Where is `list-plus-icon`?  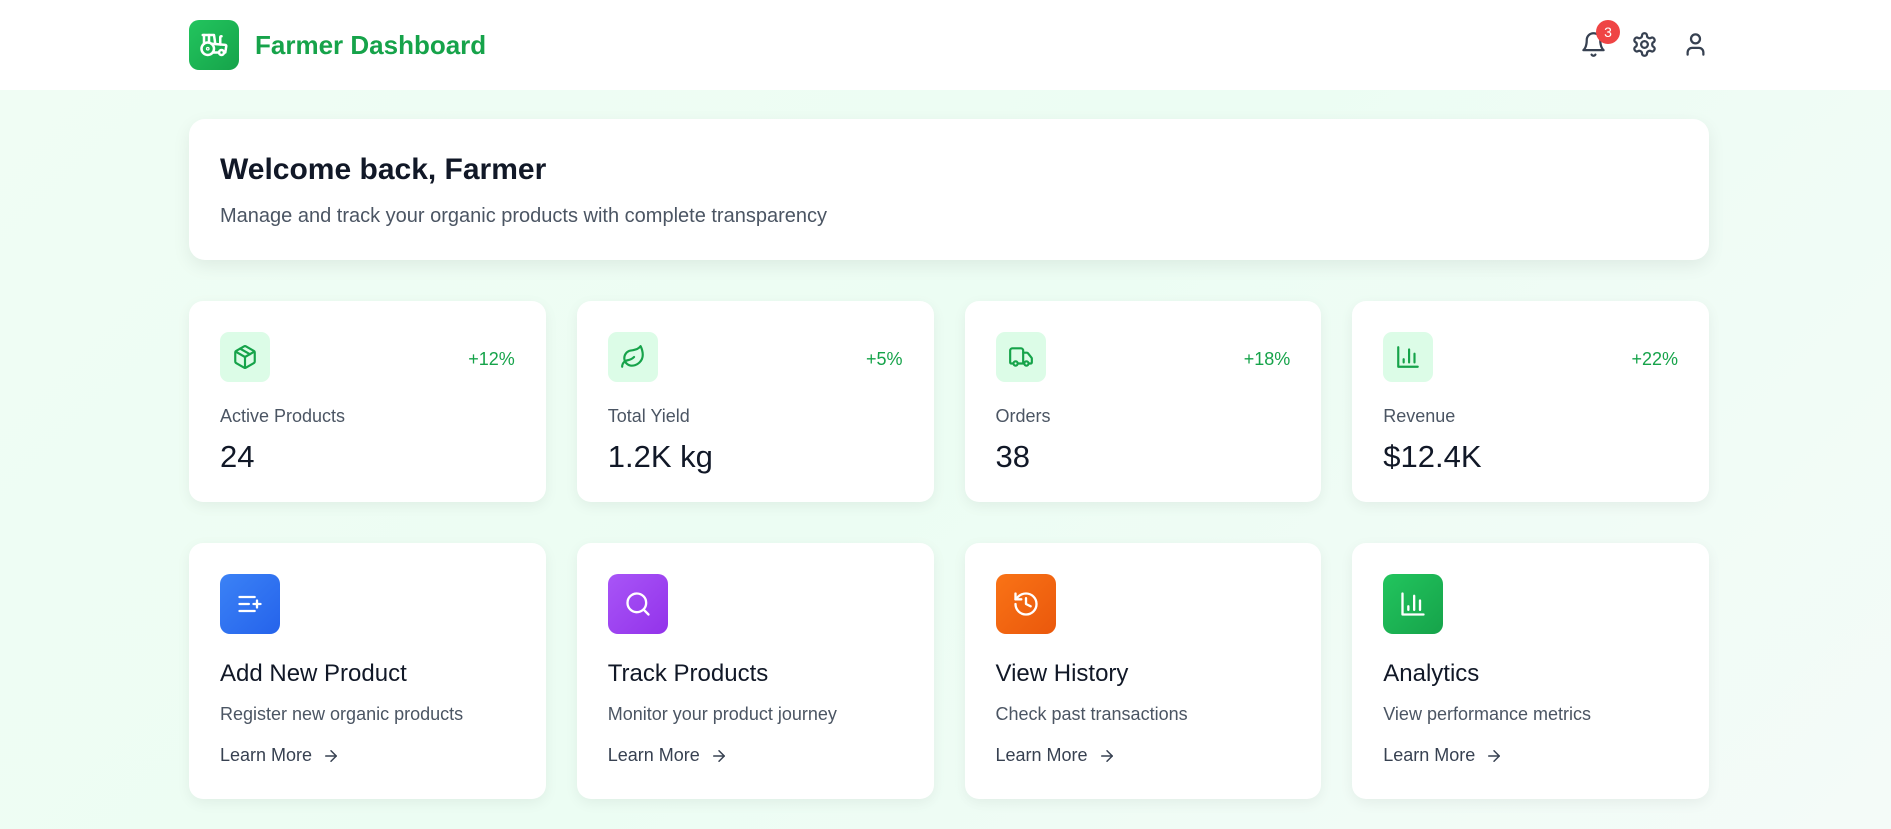
list-plus-icon is located at coordinates (250, 604).